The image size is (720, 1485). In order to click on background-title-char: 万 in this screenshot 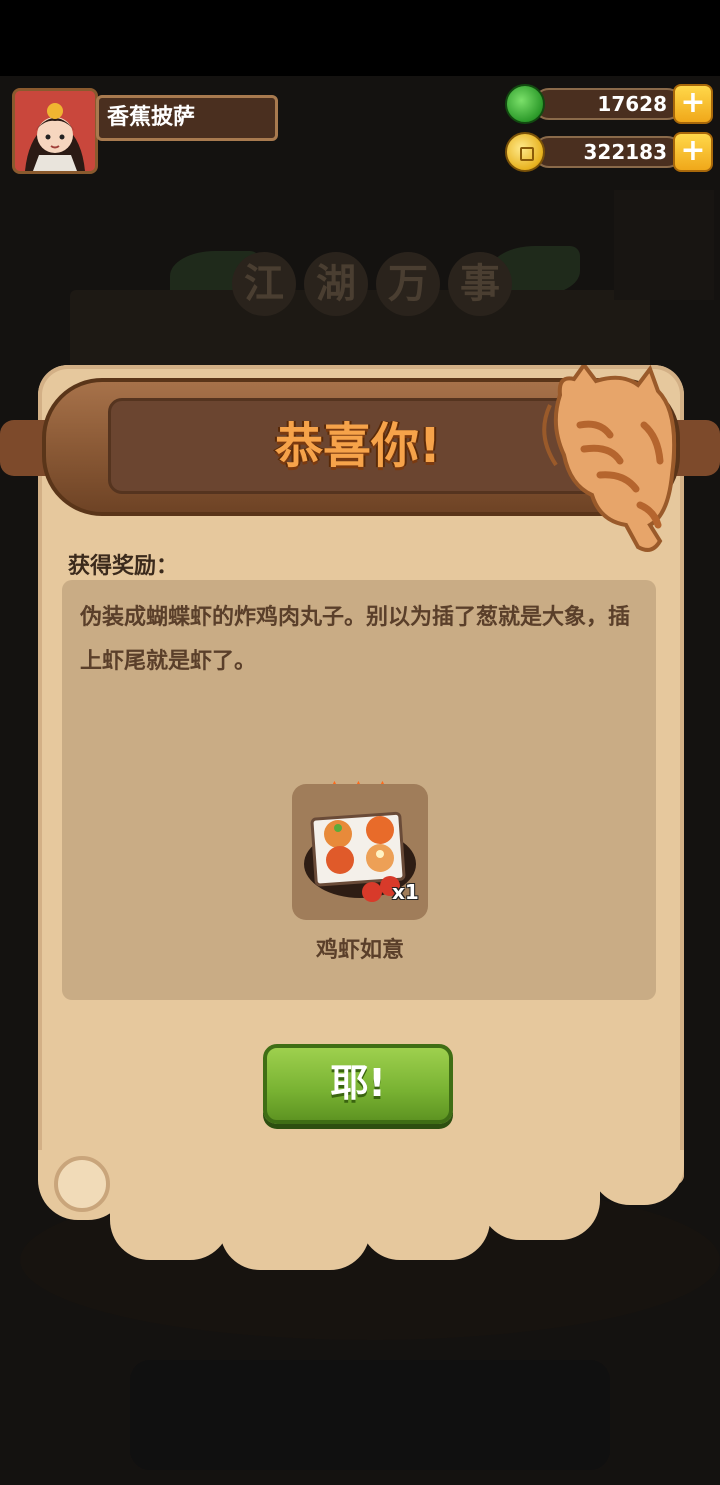, I will do `click(408, 284)`.